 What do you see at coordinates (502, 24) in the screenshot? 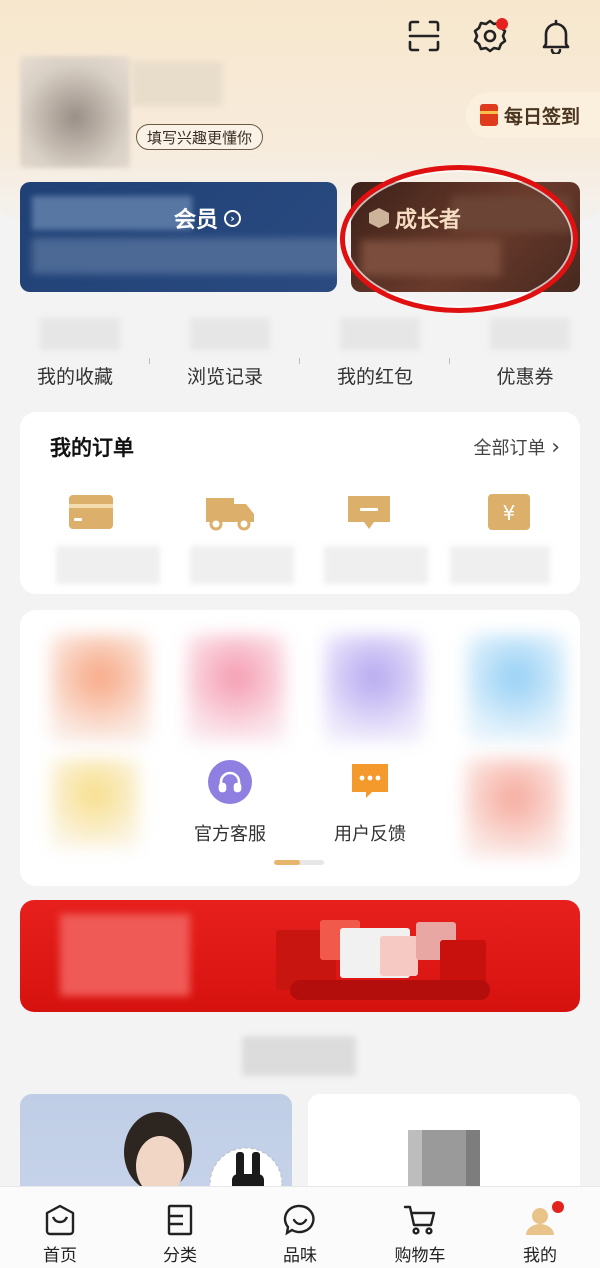
I see `settings-badge` at bounding box center [502, 24].